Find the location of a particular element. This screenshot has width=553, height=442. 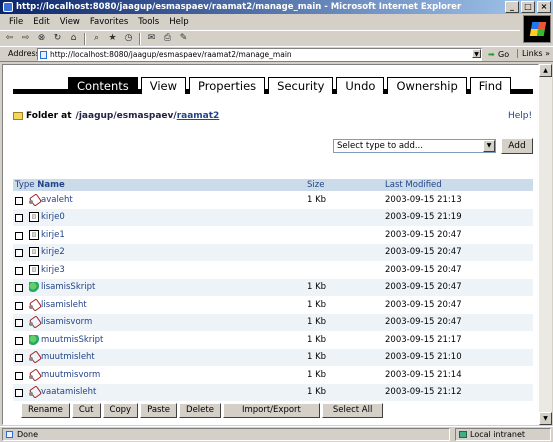

vertical-scrollbar: ▲ ▼ is located at coordinates (545, 244).